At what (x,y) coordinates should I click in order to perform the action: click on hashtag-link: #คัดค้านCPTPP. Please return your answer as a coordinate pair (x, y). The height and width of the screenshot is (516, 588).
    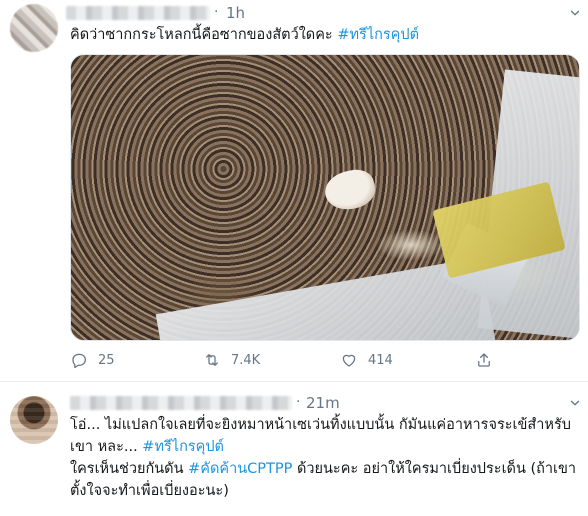
    Looking at the image, I should click on (240, 469).